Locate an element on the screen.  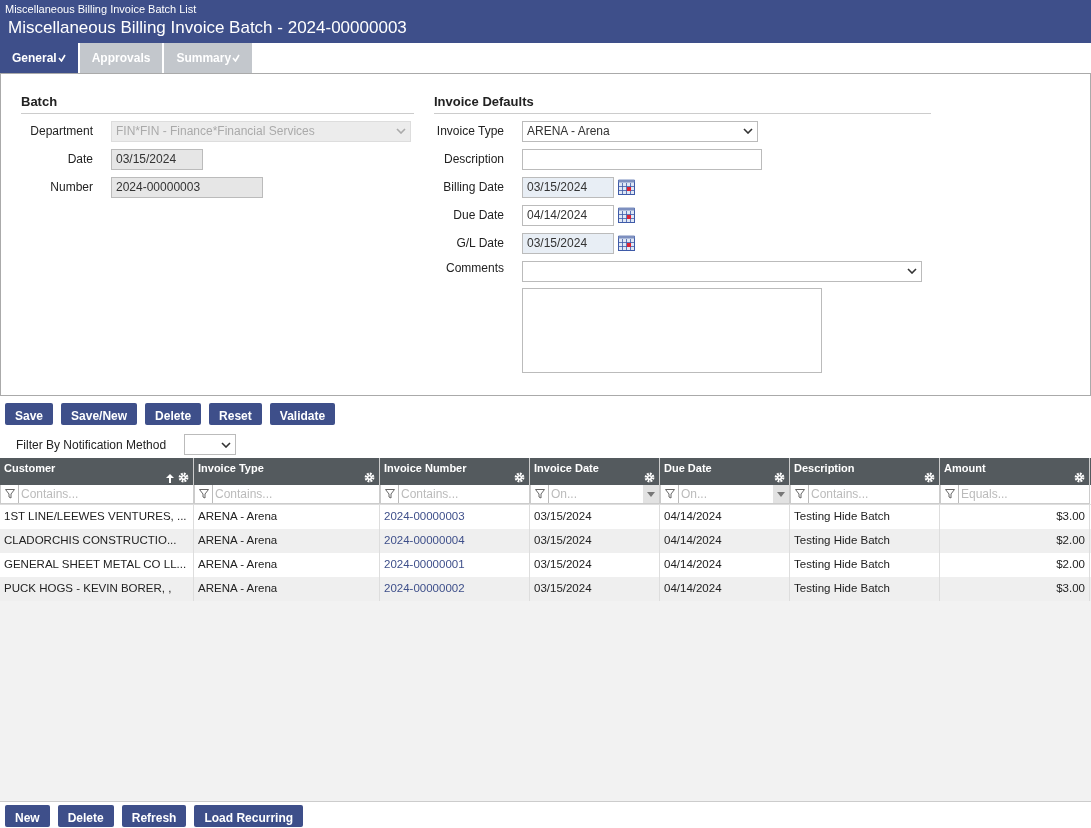
field-label: G/L Date is located at coordinates (479, 244).